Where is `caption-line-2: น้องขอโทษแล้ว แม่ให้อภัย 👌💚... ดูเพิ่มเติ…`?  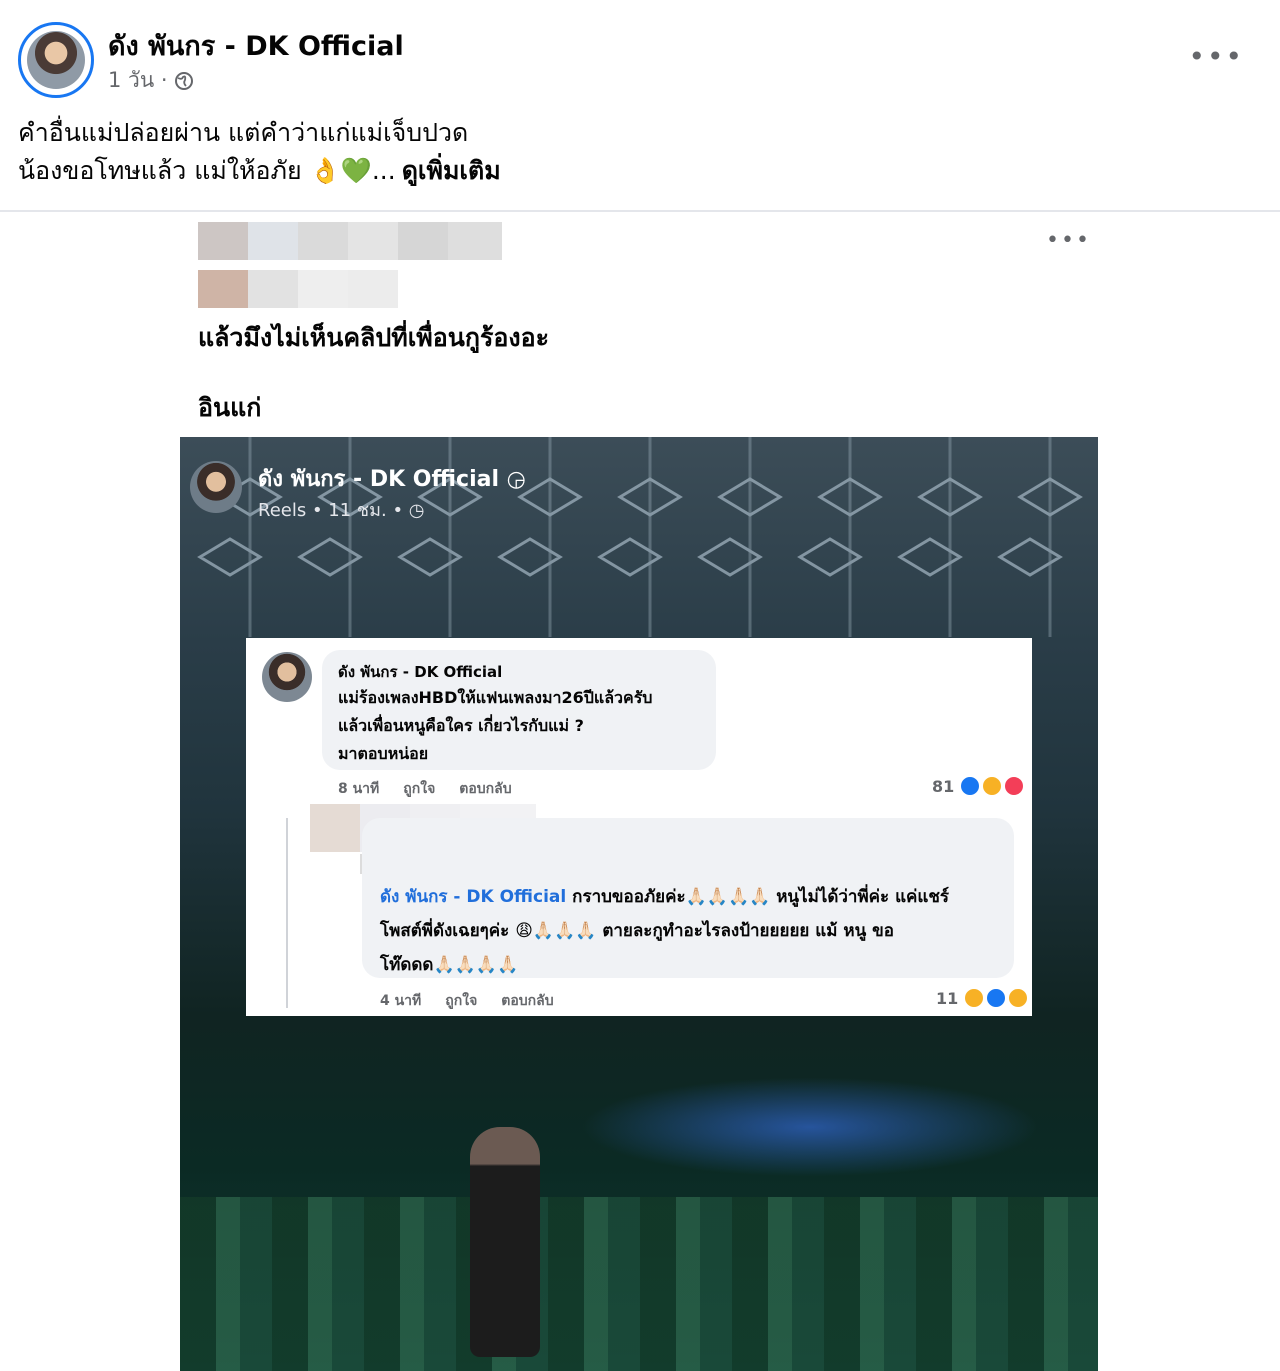
caption-line-2: น้องขอโทษแล้ว แม่ให้อภัย 👌💚... ดูเพิ่มเติ… is located at coordinates (259, 171).